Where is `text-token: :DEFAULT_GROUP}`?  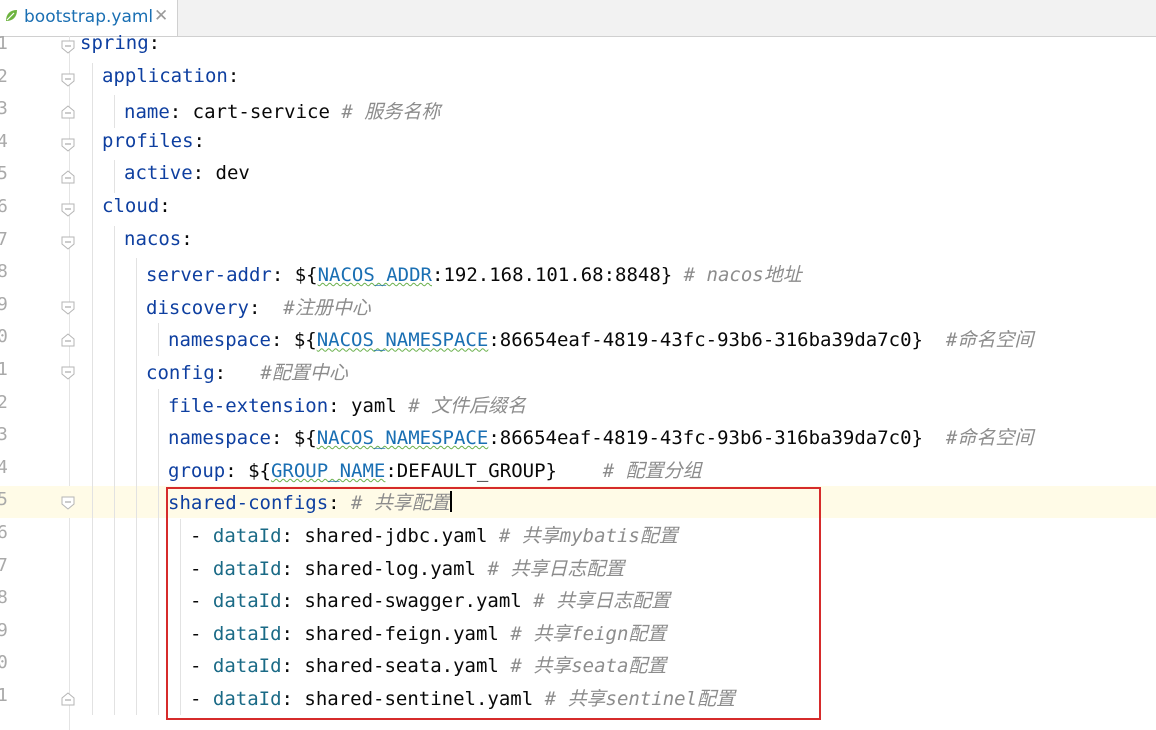 text-token: :DEFAULT_GROUP} is located at coordinates (494, 470).